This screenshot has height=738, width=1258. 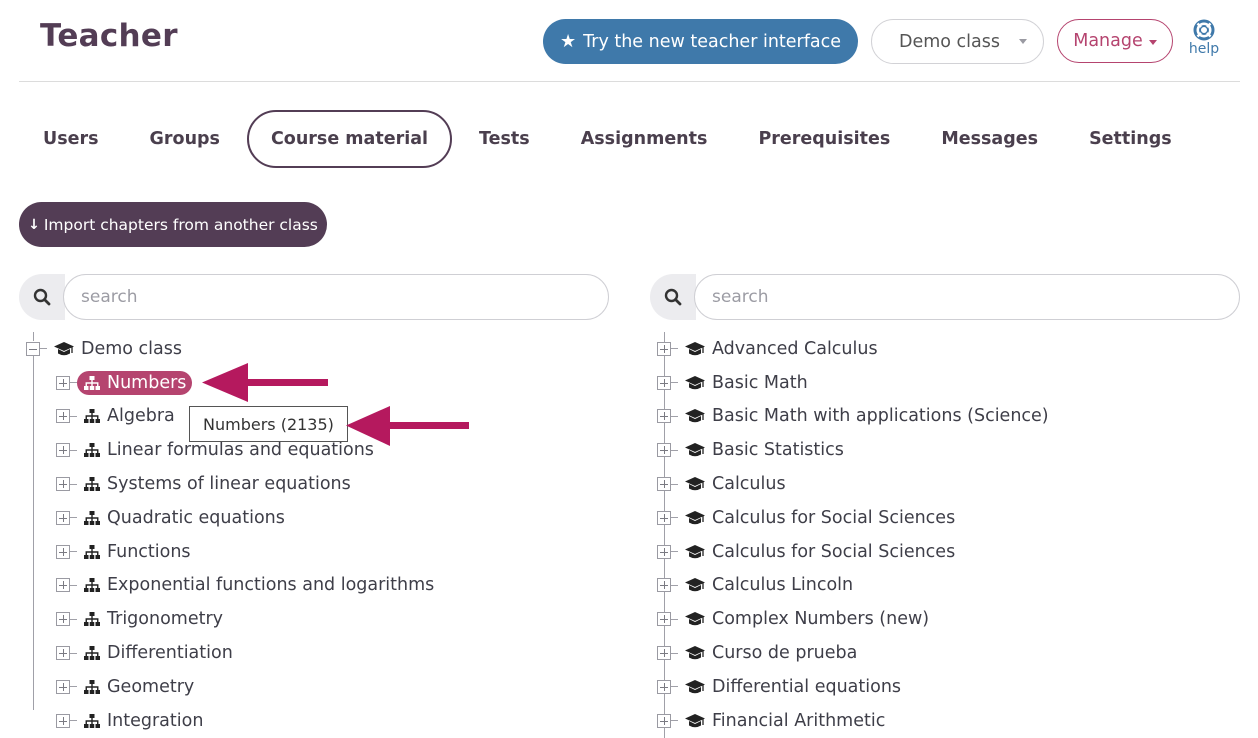 What do you see at coordinates (770, 653) in the screenshot?
I see `class-node: Curso de prueba` at bounding box center [770, 653].